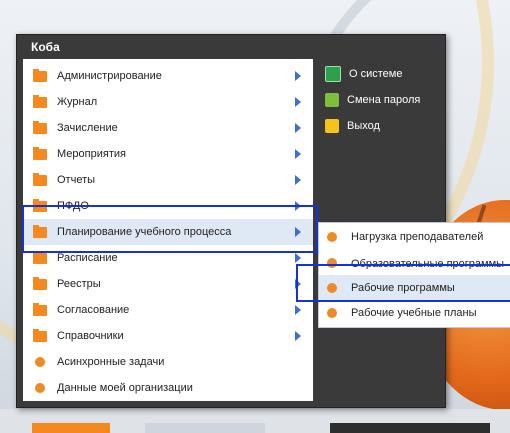 The width and height of the screenshot is (510, 433). I want to click on menu-user-title: Коба, so click(45, 47).